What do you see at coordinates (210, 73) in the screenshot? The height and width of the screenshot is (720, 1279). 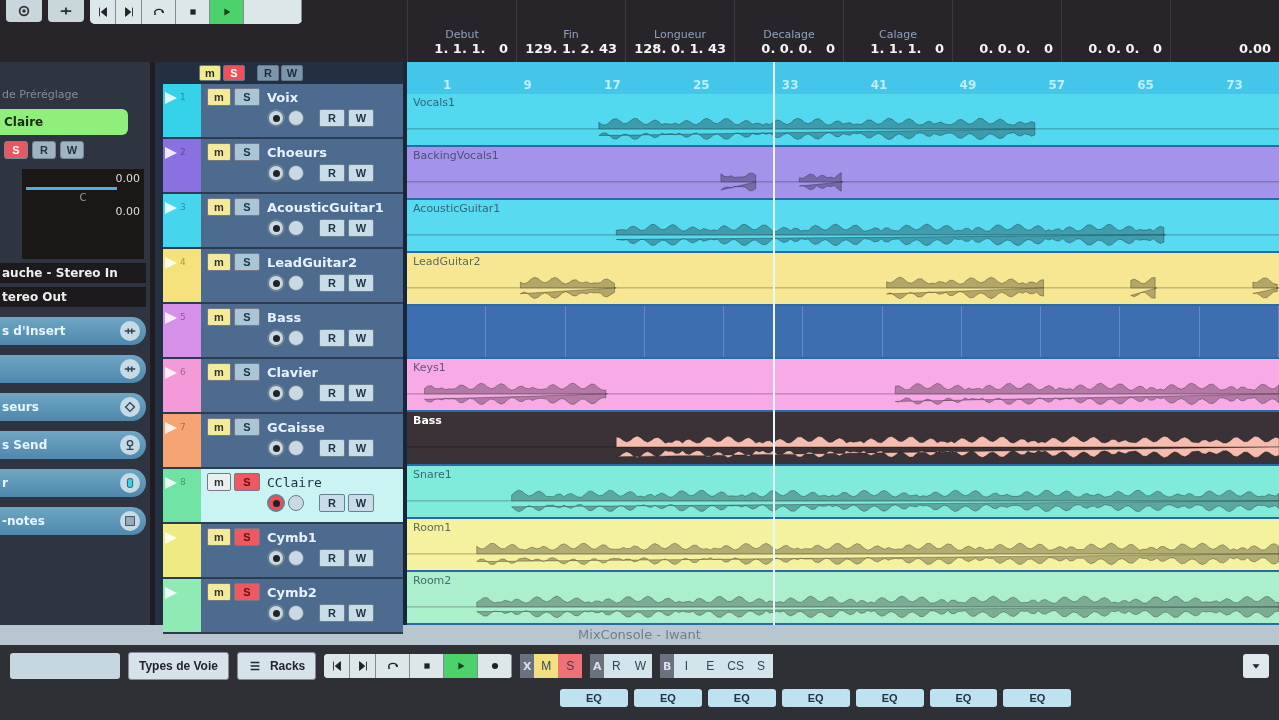 I see `global-toggle-button: m` at bounding box center [210, 73].